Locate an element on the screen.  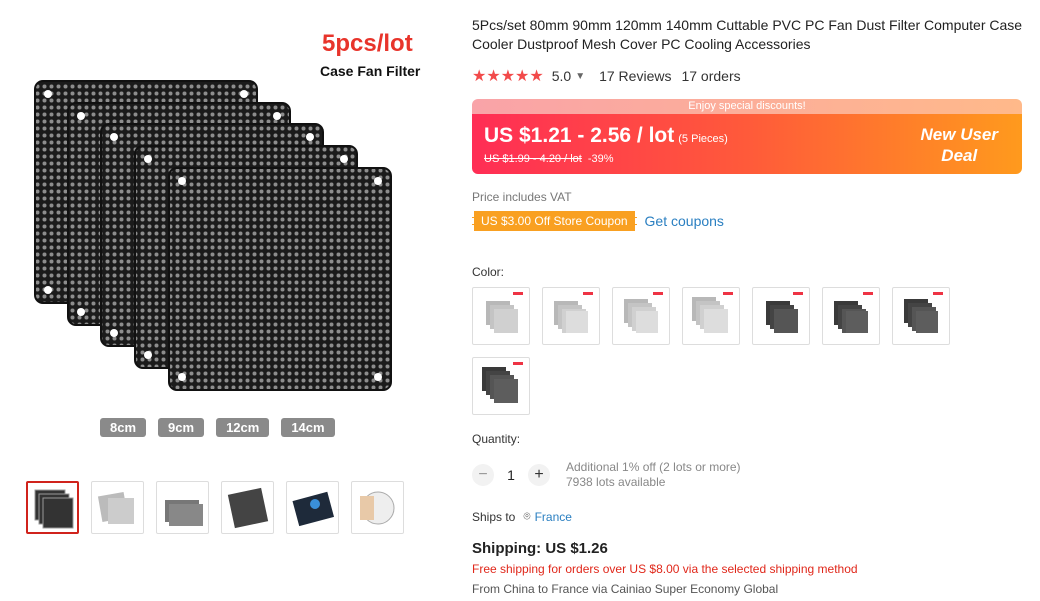
ships-to-label: Ships to is located at coordinates (494, 516).